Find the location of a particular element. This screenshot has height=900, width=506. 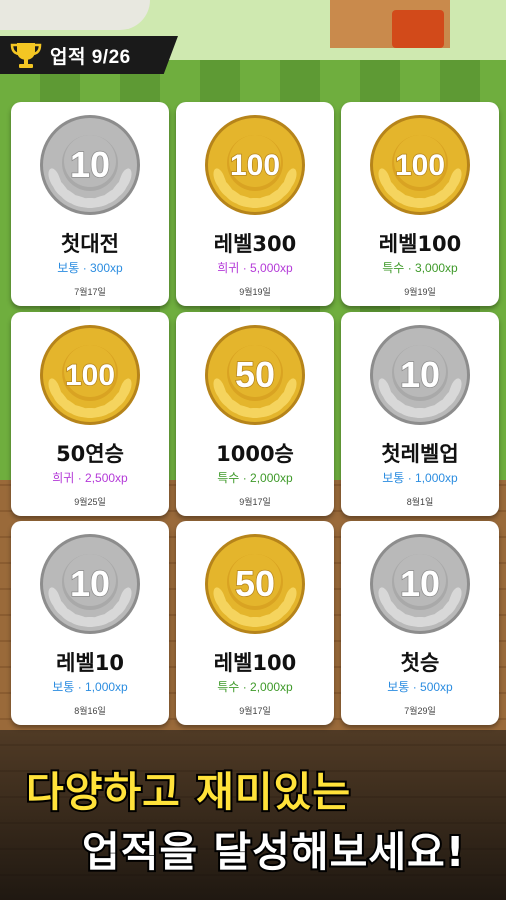

achievement-count: 업적 9/26 is located at coordinates (90, 57).